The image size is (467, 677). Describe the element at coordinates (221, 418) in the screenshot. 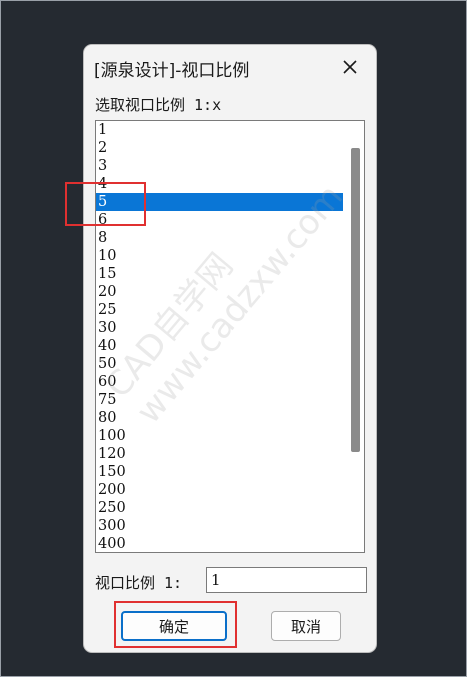

I see `list-item: 80` at that location.